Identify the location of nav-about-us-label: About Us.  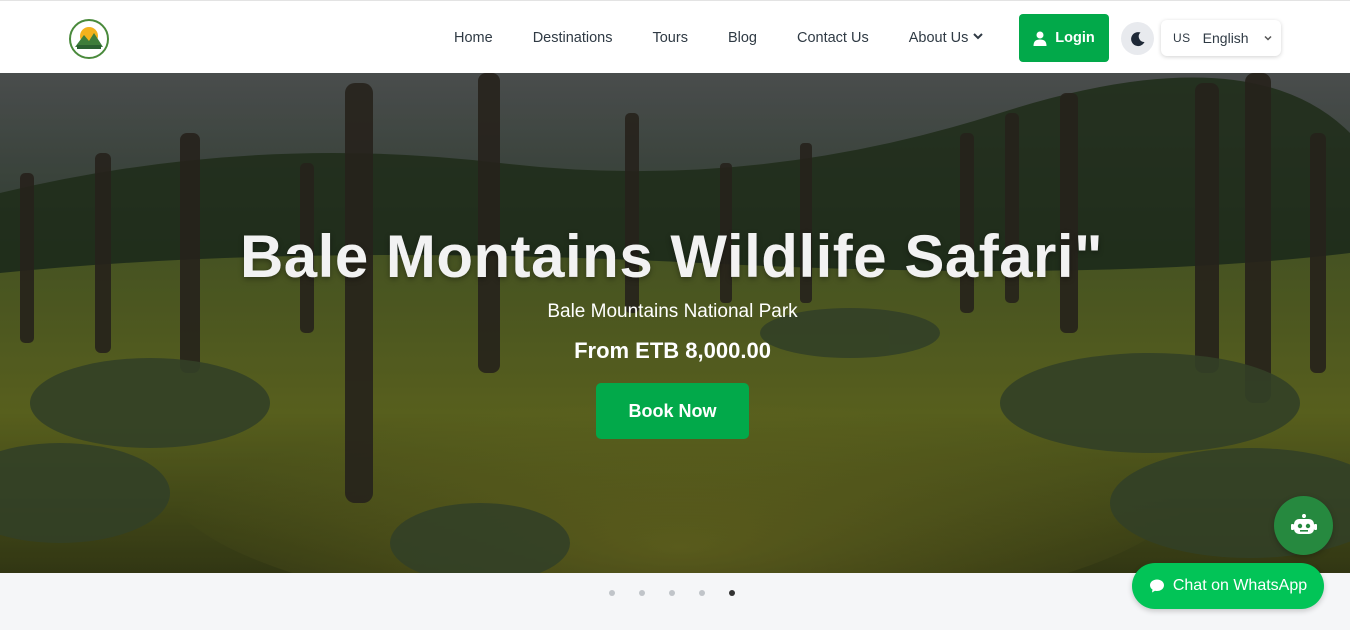
(938, 37).